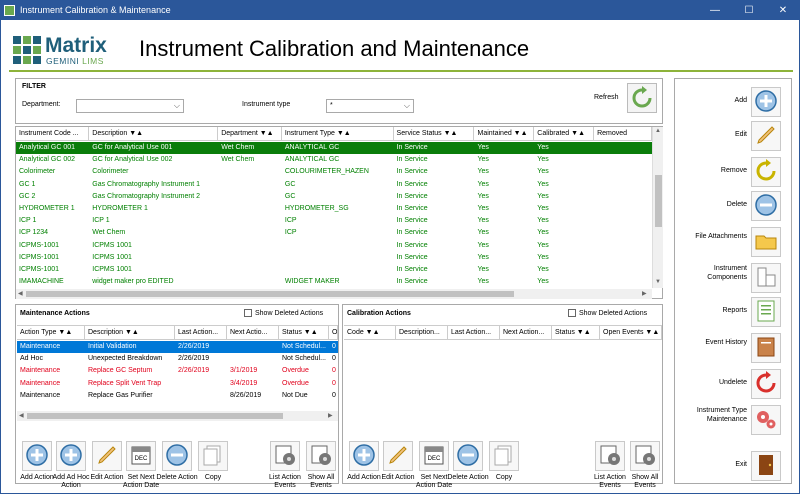 This screenshot has height=494, width=800. Describe the element at coordinates (727, 273) in the screenshot. I see `sidebar-label: Instrument Components` at that location.